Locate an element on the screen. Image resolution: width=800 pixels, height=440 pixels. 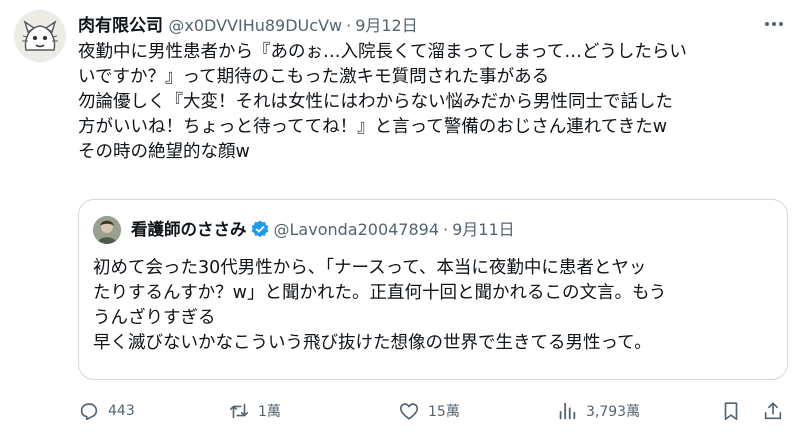
more-icon is located at coordinates (774, 24).